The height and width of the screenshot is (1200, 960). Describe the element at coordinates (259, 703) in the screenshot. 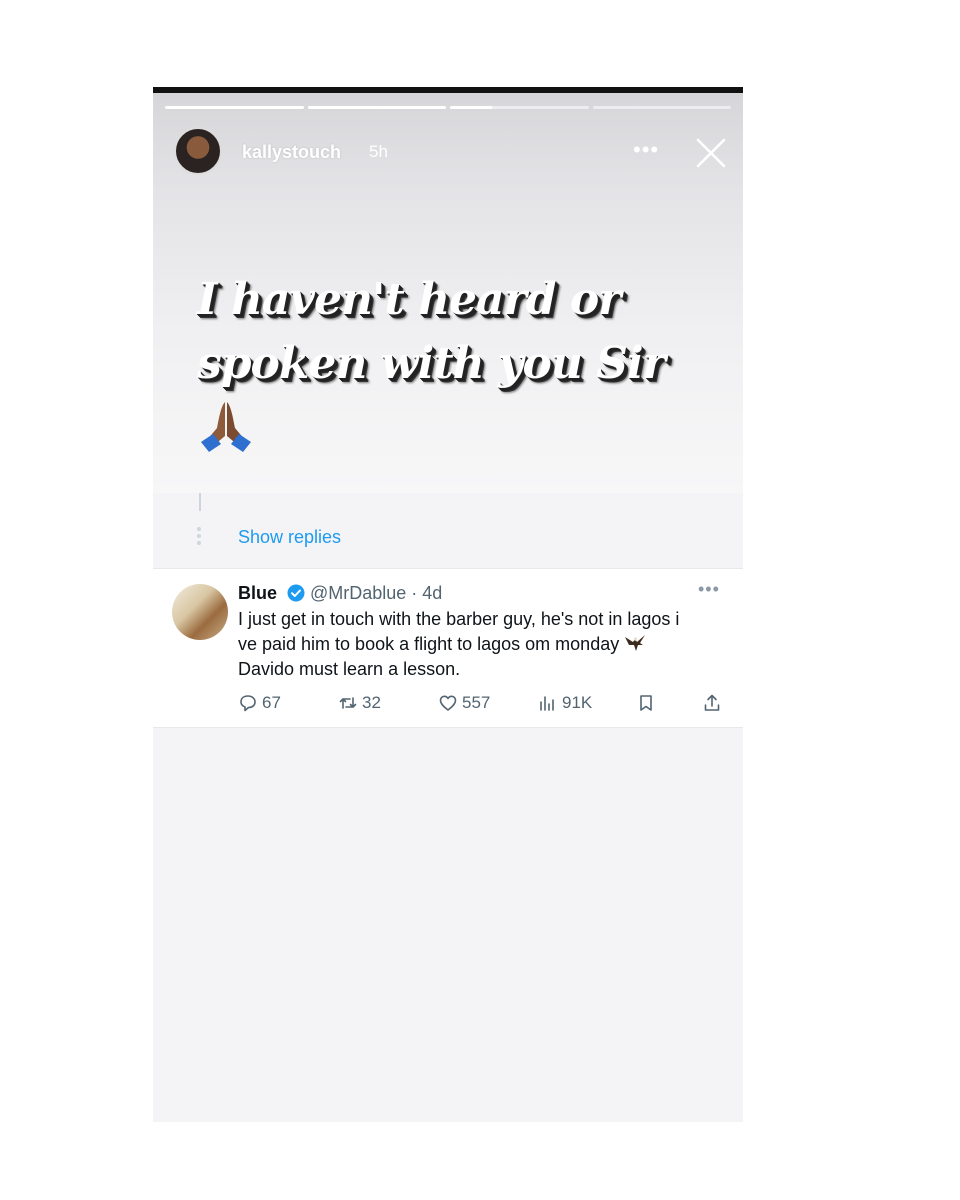

I see `reply-button: 67` at that location.